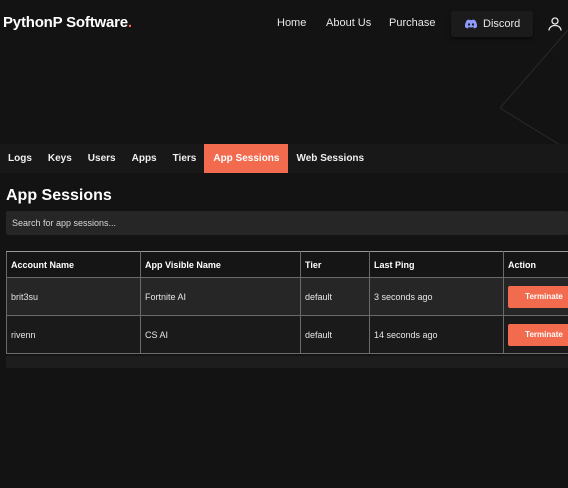 The width and height of the screenshot is (568, 488). What do you see at coordinates (102, 158) in the screenshot?
I see `tab-users: Users` at bounding box center [102, 158].